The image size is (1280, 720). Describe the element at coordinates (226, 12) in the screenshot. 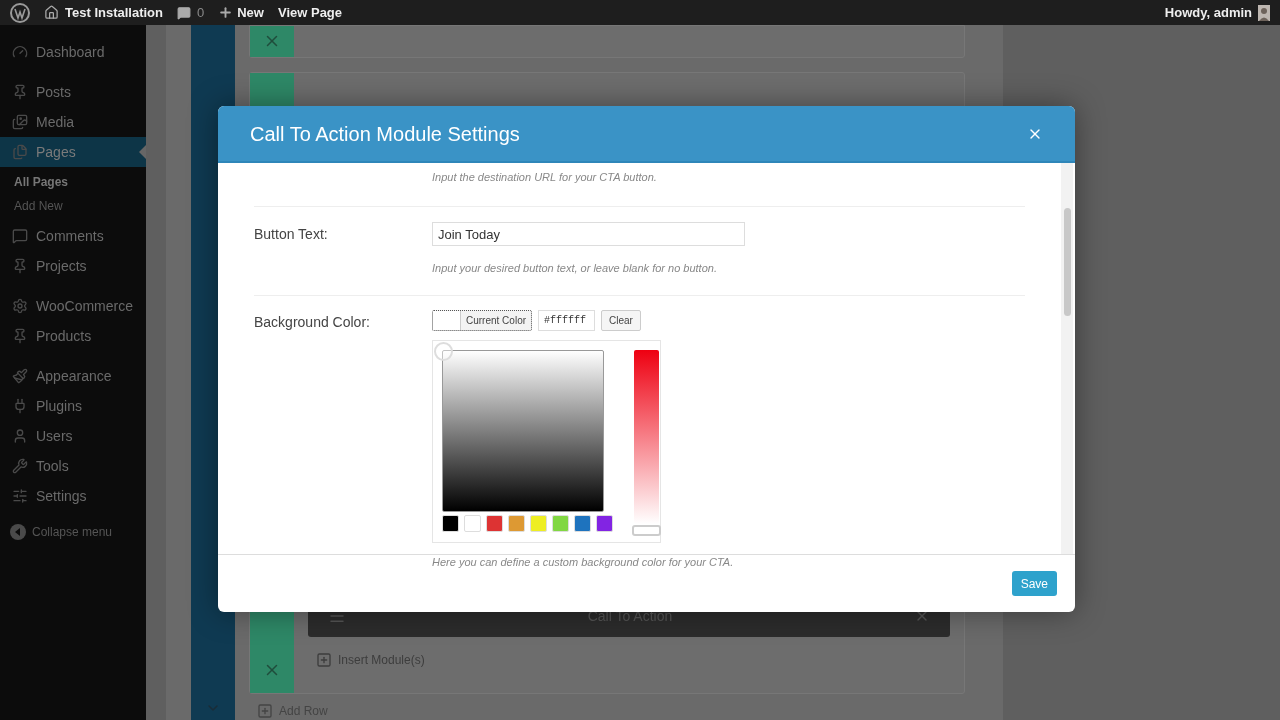

I see `plus-icon` at that location.